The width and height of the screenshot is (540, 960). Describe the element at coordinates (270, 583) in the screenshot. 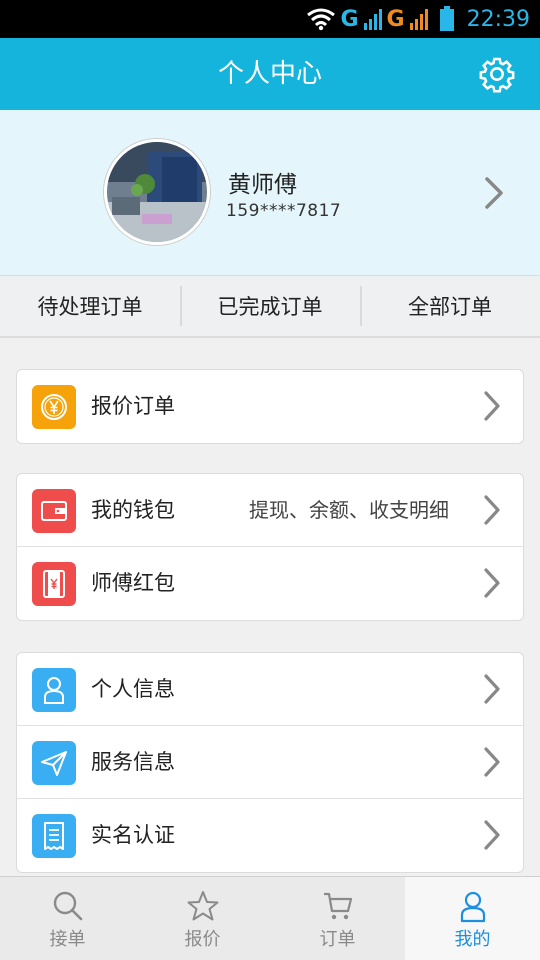

I see `menu-item-red-envelope: 师傅红包` at that location.